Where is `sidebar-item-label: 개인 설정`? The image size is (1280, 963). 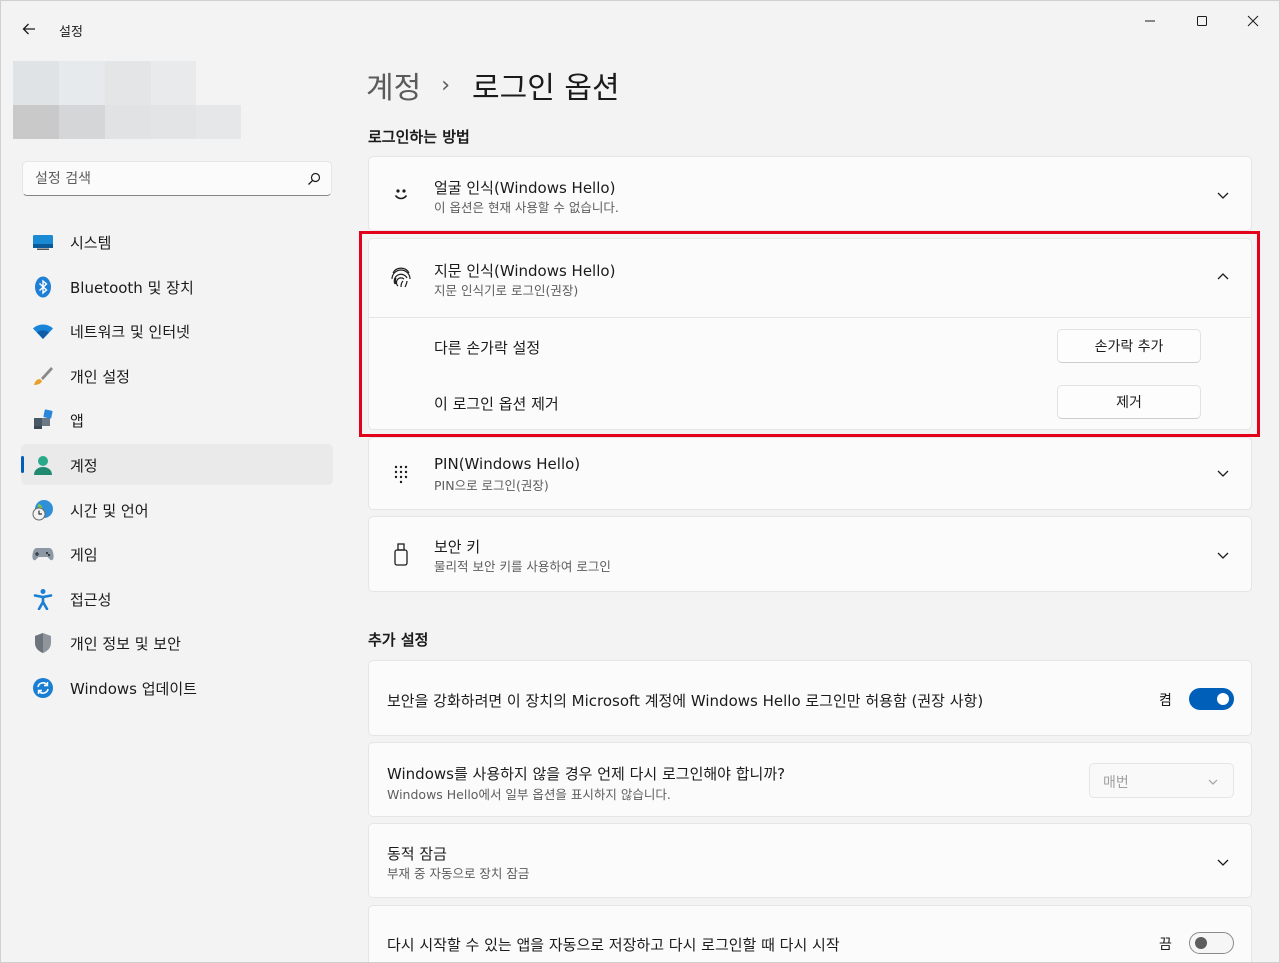
sidebar-item-label: 개인 설정 is located at coordinates (100, 376).